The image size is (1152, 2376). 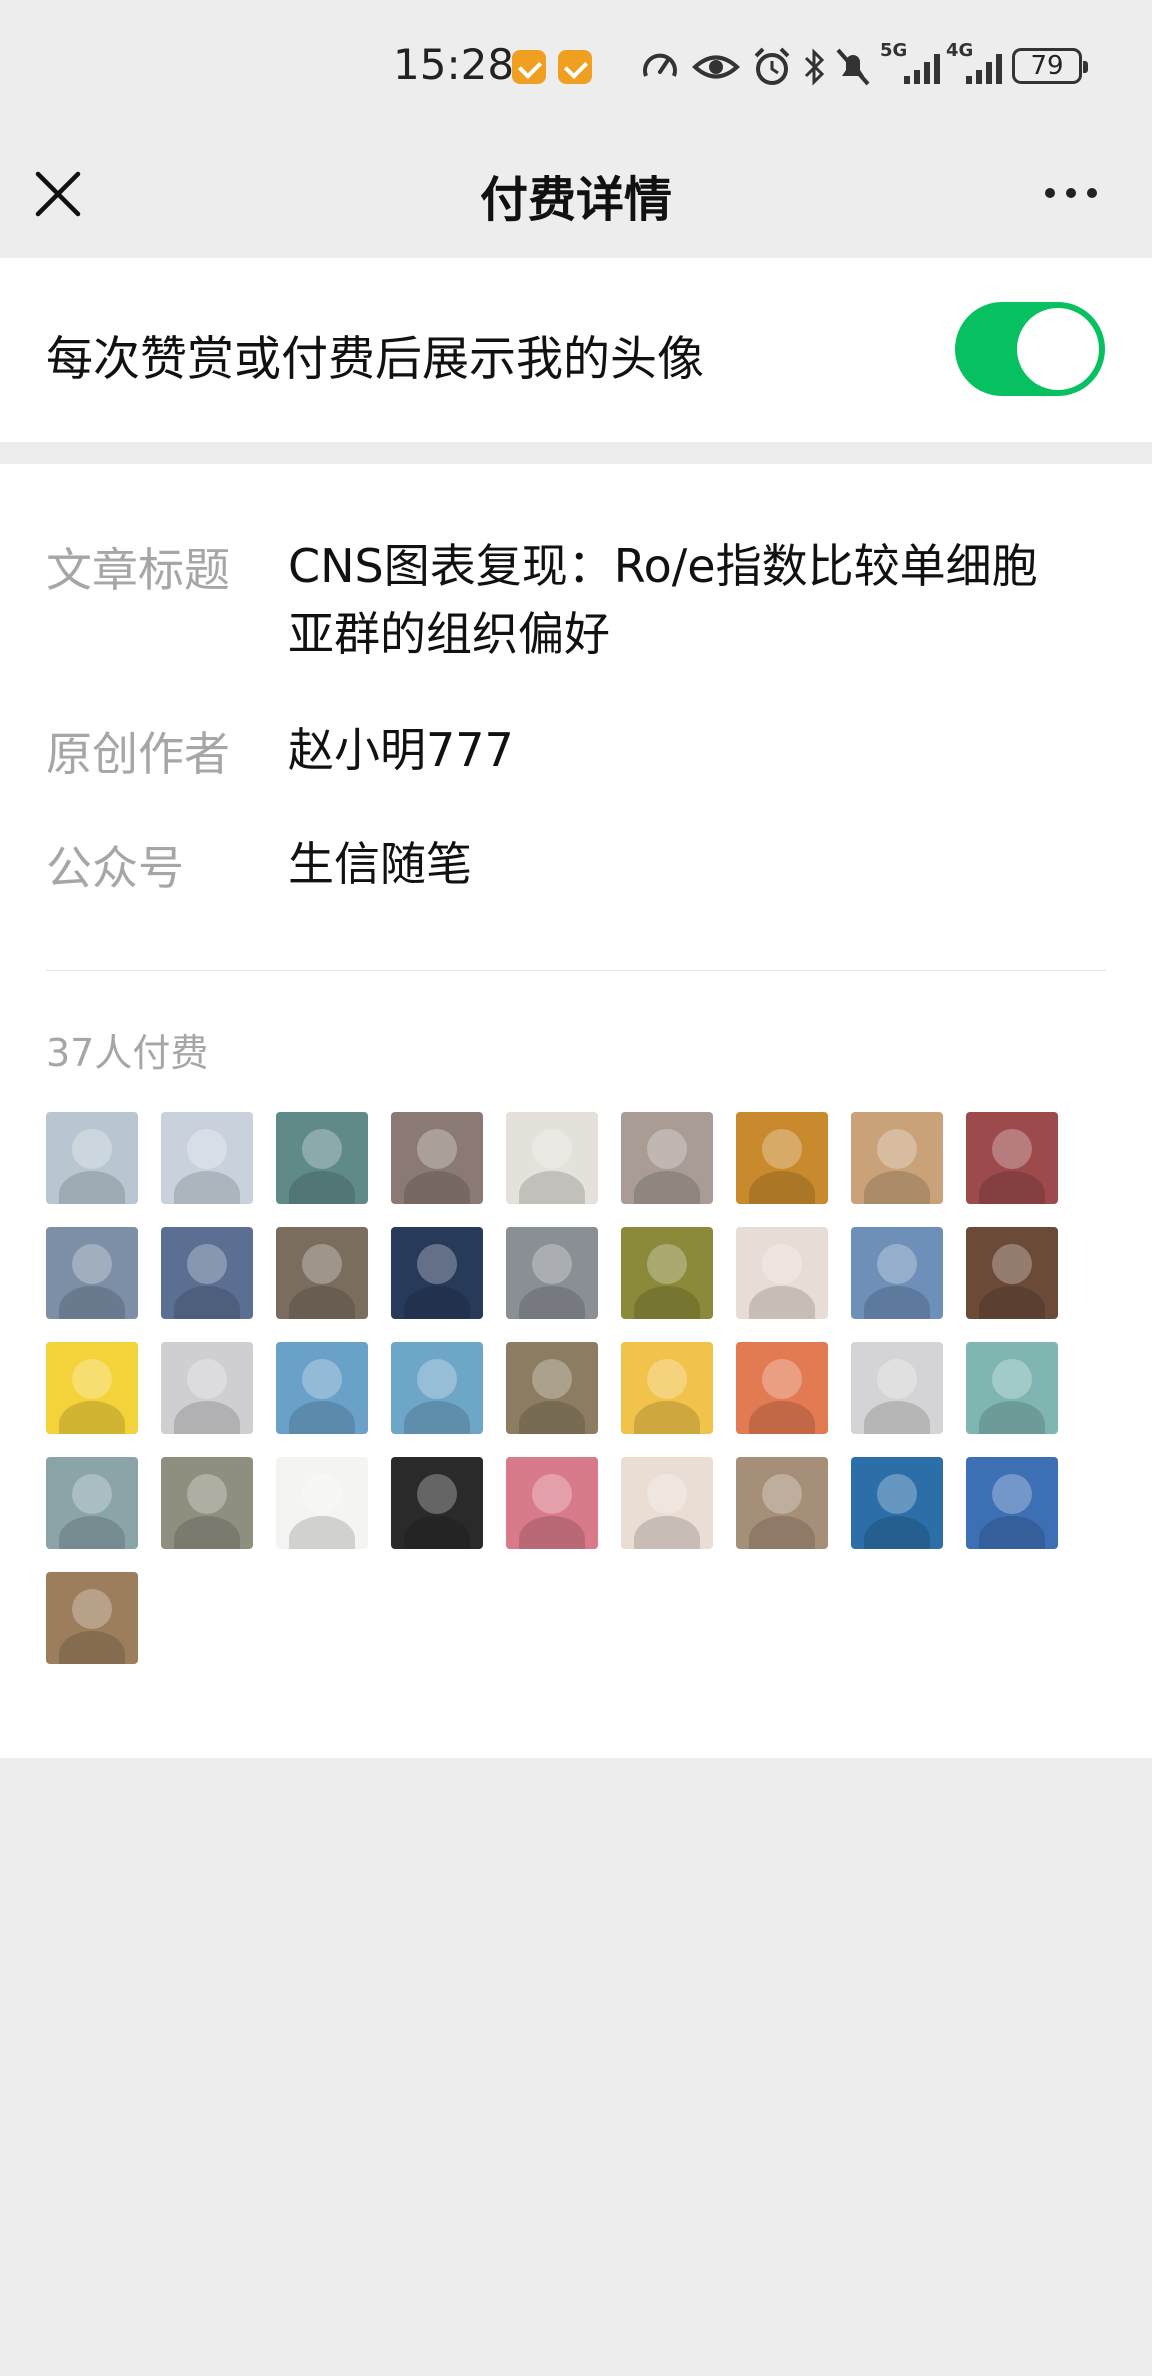 What do you see at coordinates (58, 194) in the screenshot?
I see `close-icon` at bounding box center [58, 194].